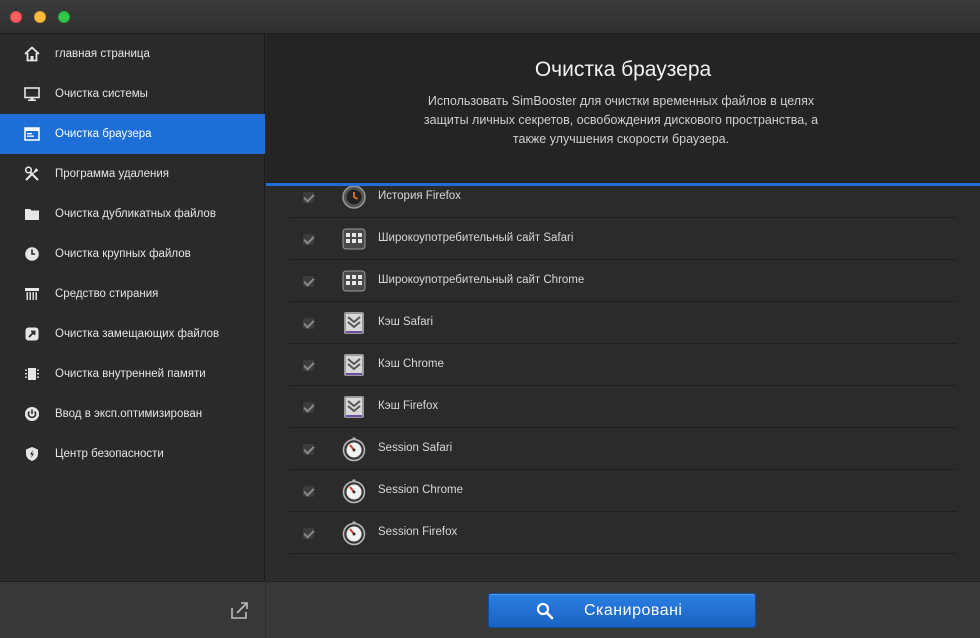  Describe the element at coordinates (32, 174) in the screenshot. I see `tools-icon` at that location.